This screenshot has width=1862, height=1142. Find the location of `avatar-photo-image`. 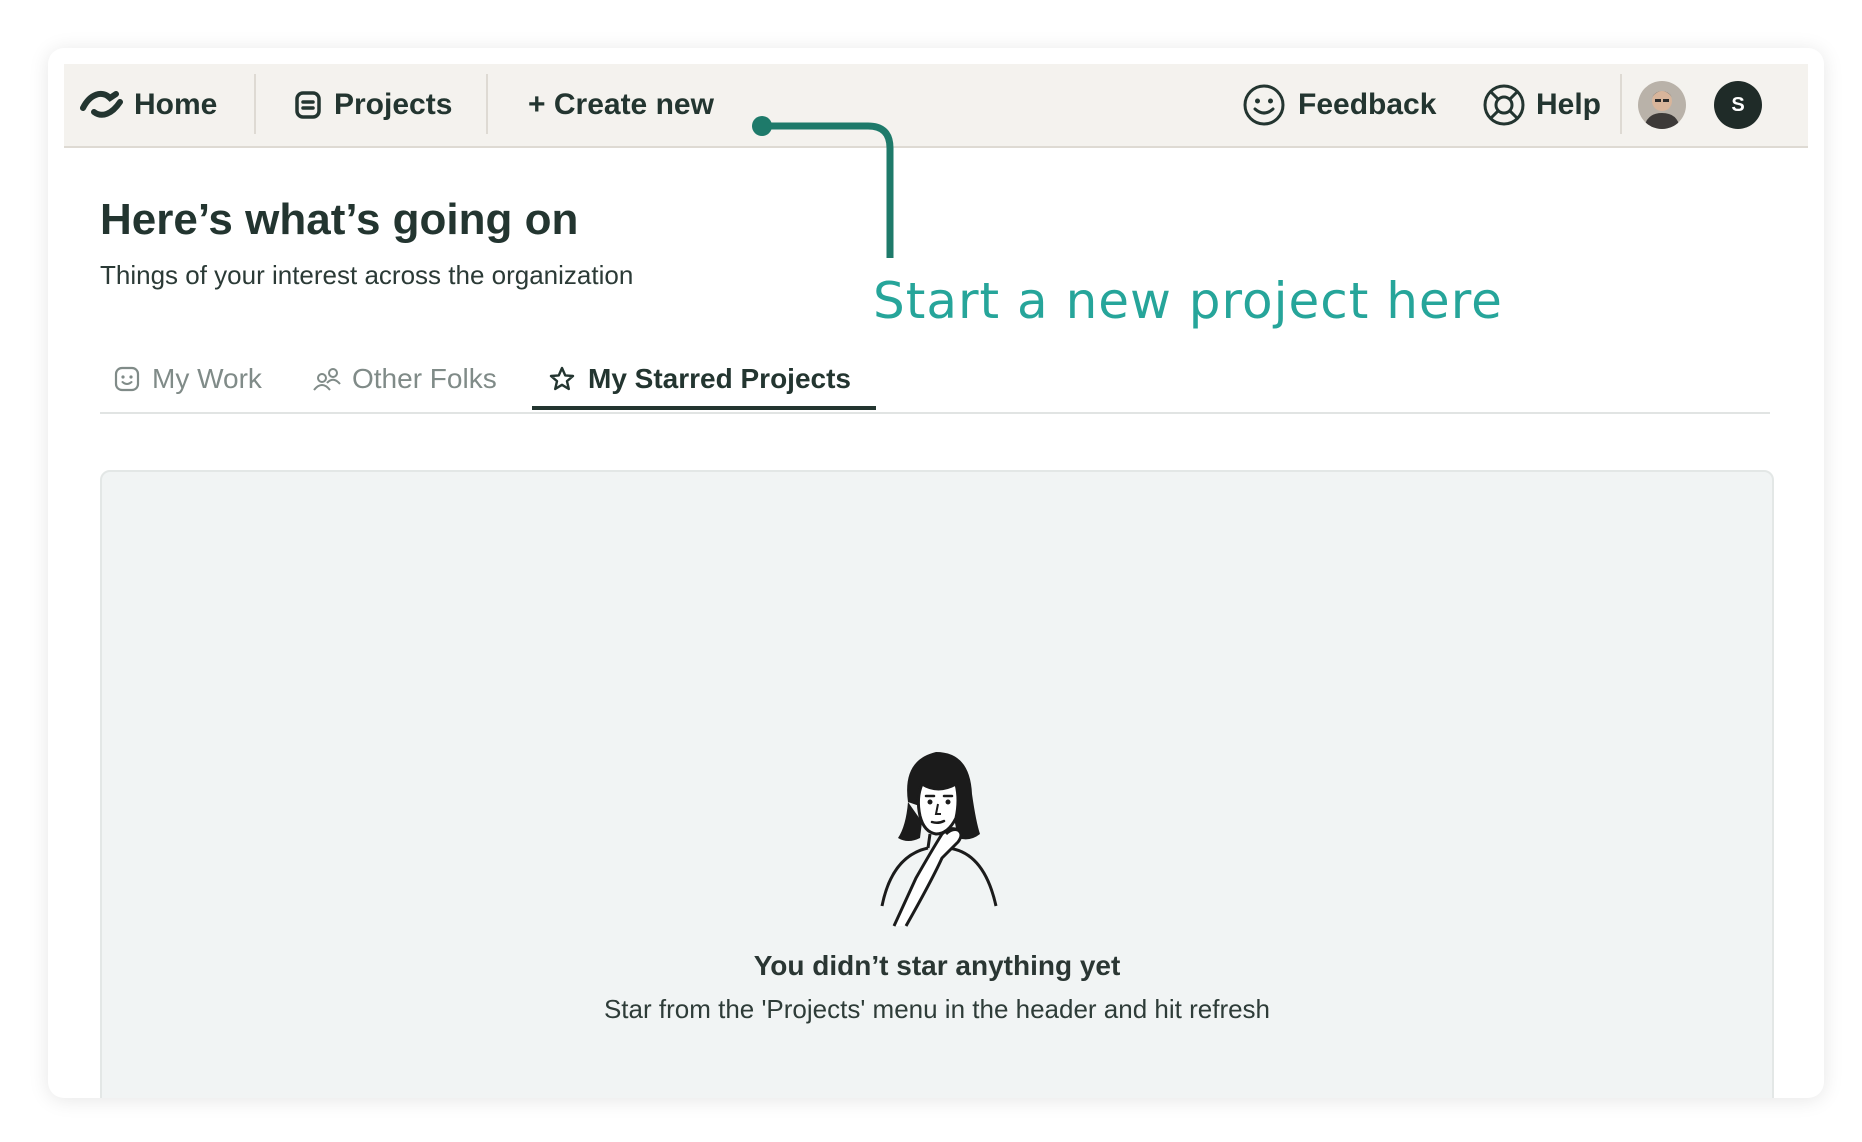

avatar-photo-image is located at coordinates (1662, 105).